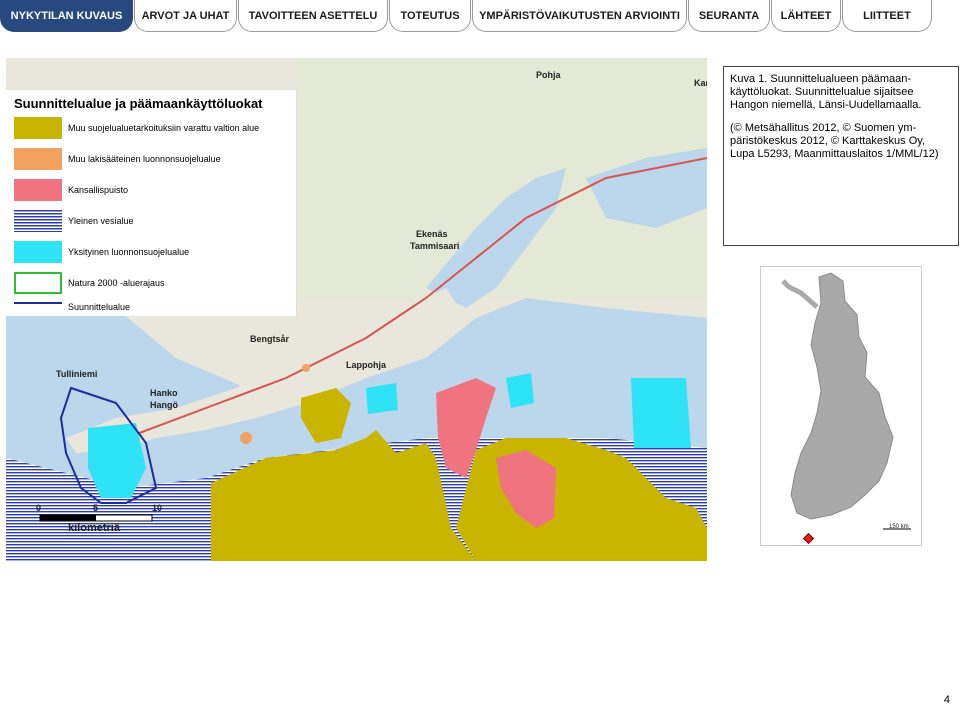 Image resolution: width=960 pixels, height=710 pixels. Describe the element at coordinates (38, 221) in the screenshot. I see `legend-swatch-public-water` at that location.